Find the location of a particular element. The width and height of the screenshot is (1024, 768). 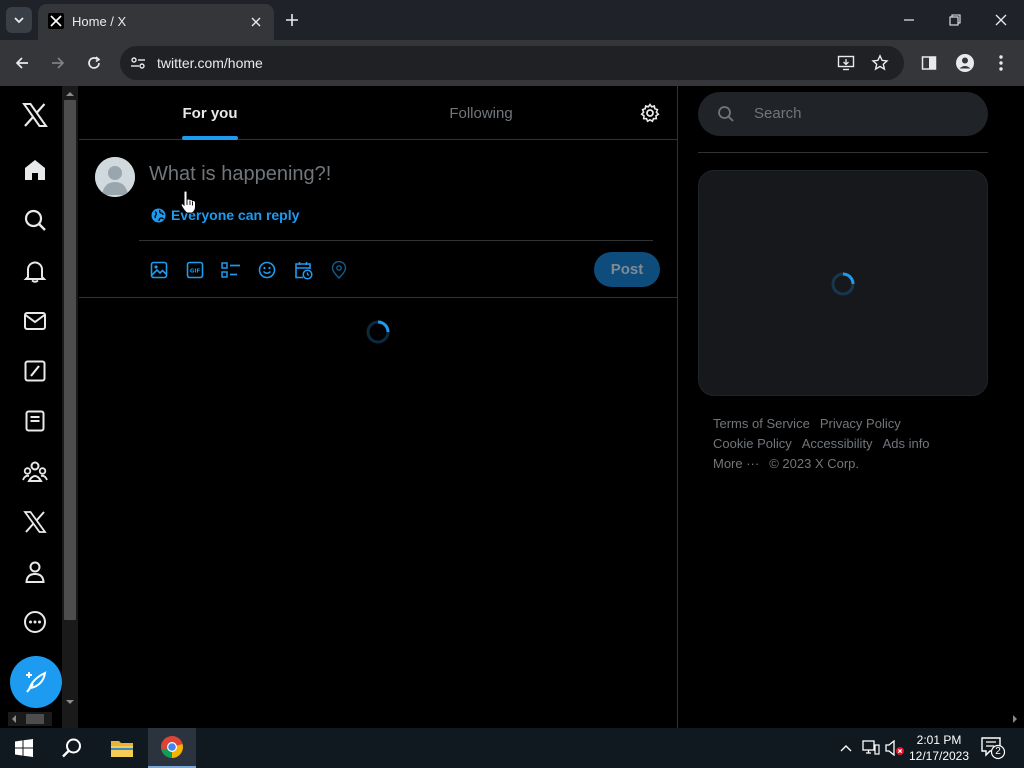

cookie-link: Cookie Policy is located at coordinates (752, 443).